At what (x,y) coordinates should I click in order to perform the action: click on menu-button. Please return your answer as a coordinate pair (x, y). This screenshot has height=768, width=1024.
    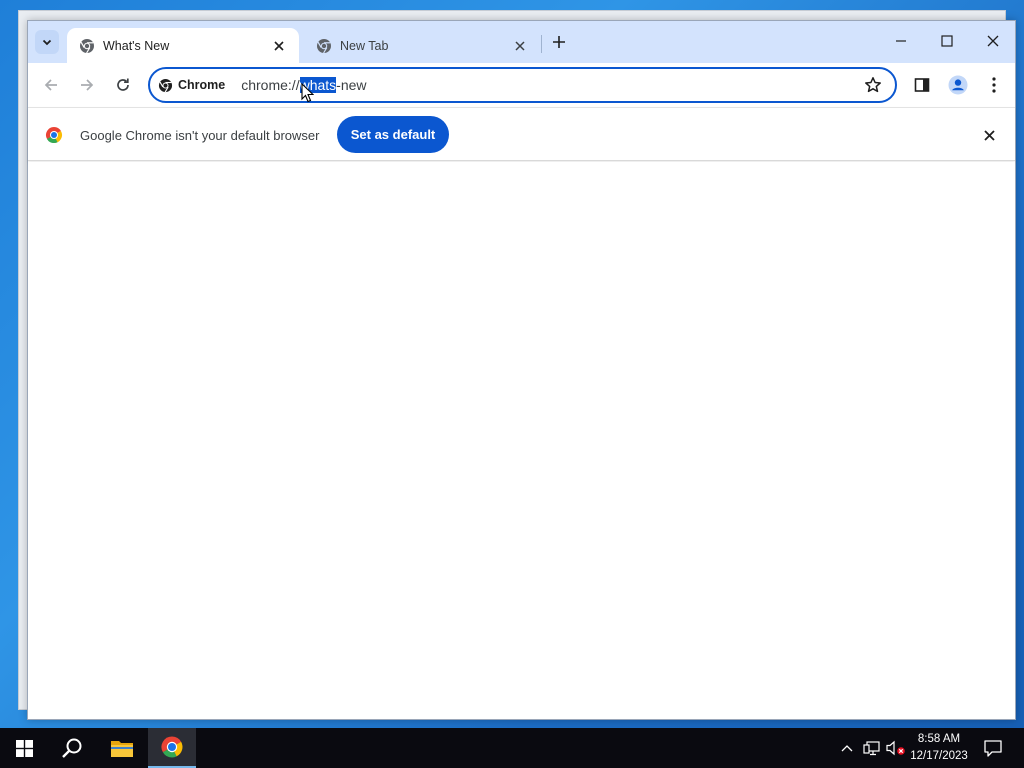
    Looking at the image, I should click on (994, 85).